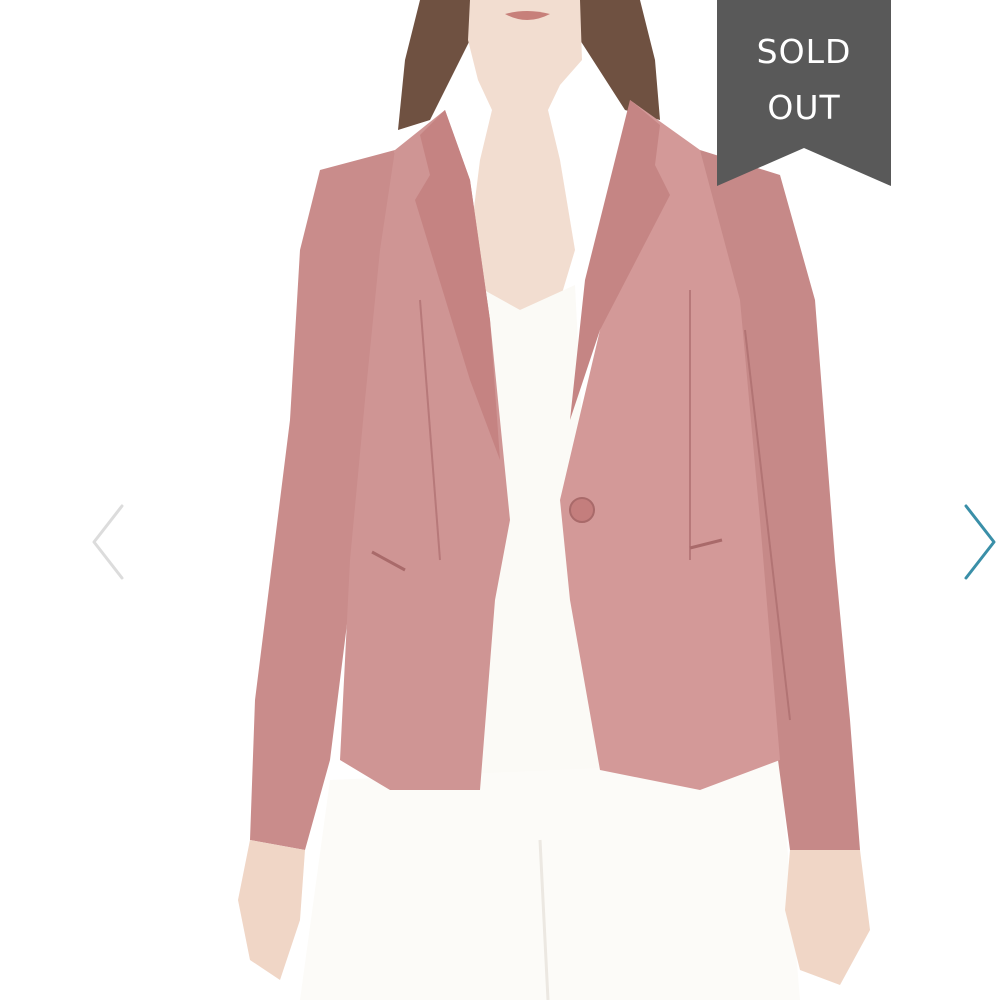  I want to click on chevron-right-icon, so click(980, 542).